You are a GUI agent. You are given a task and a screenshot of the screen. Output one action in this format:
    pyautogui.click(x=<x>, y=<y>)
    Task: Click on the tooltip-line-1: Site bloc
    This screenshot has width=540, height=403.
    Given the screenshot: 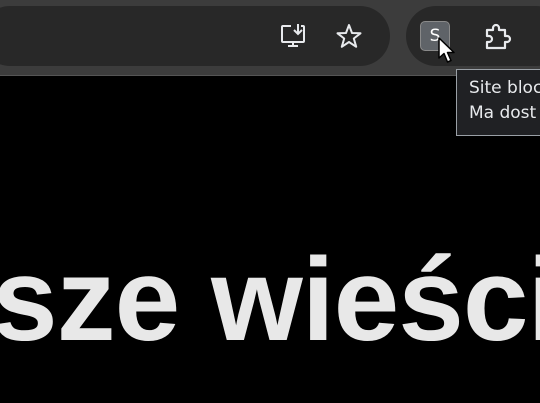 What is the action you would take?
    pyautogui.click(x=504, y=88)
    